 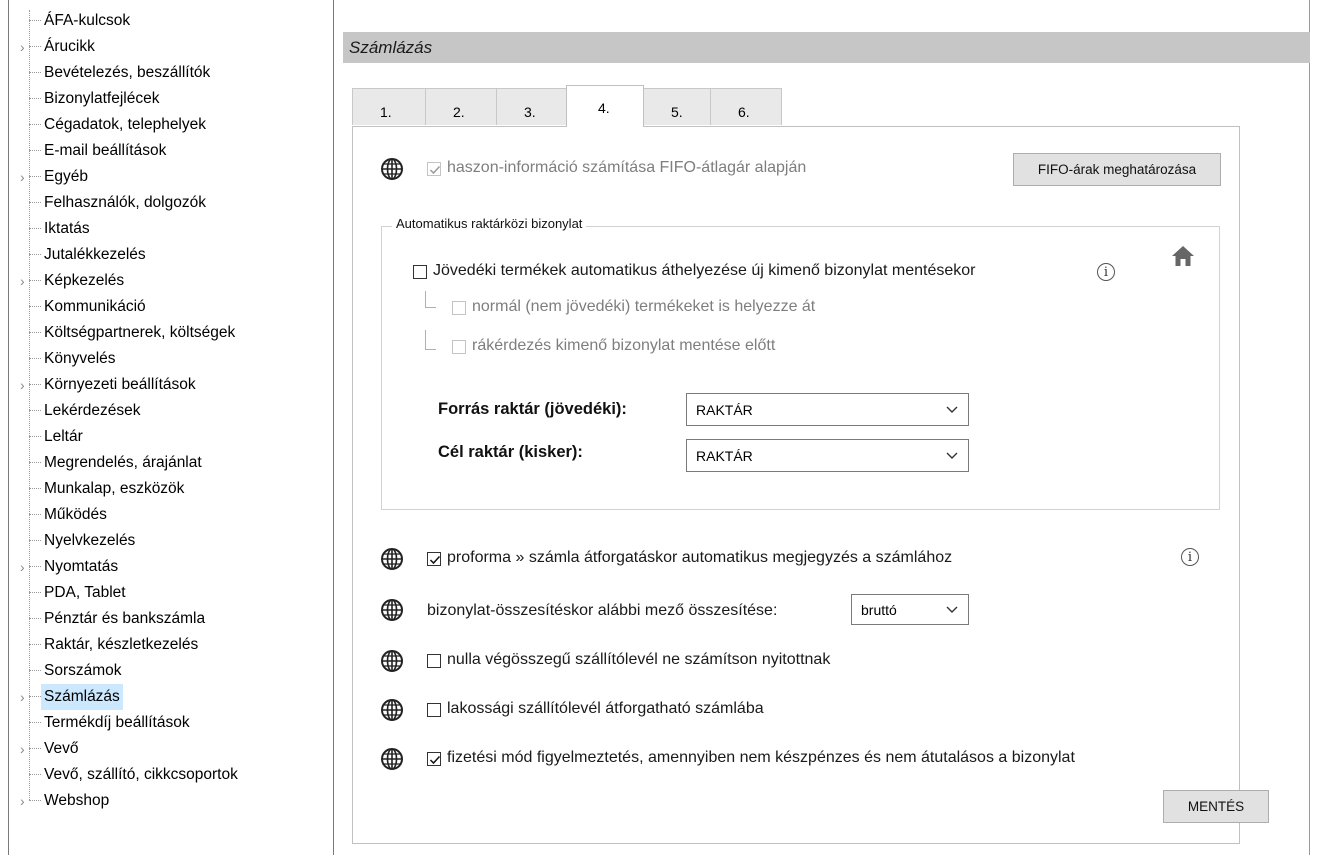 I want to click on groupbox-legend: Automatikus raktárközi bizonylat, so click(x=489, y=223).